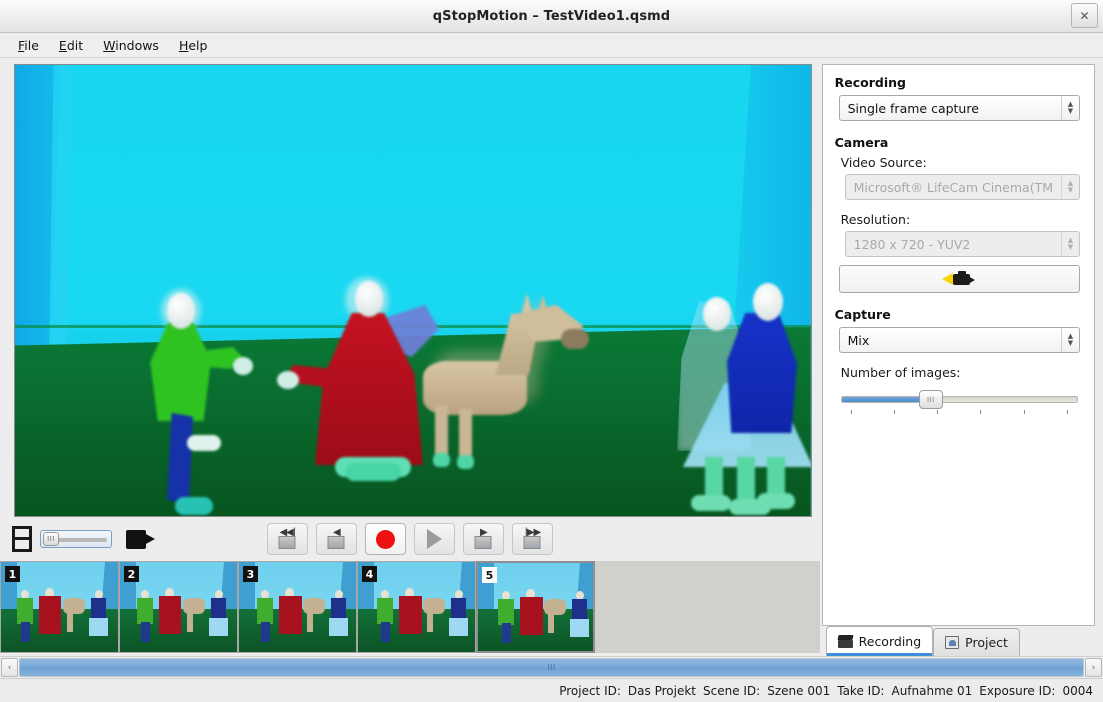  I want to click on scrollbar-track: III, so click(551, 667).